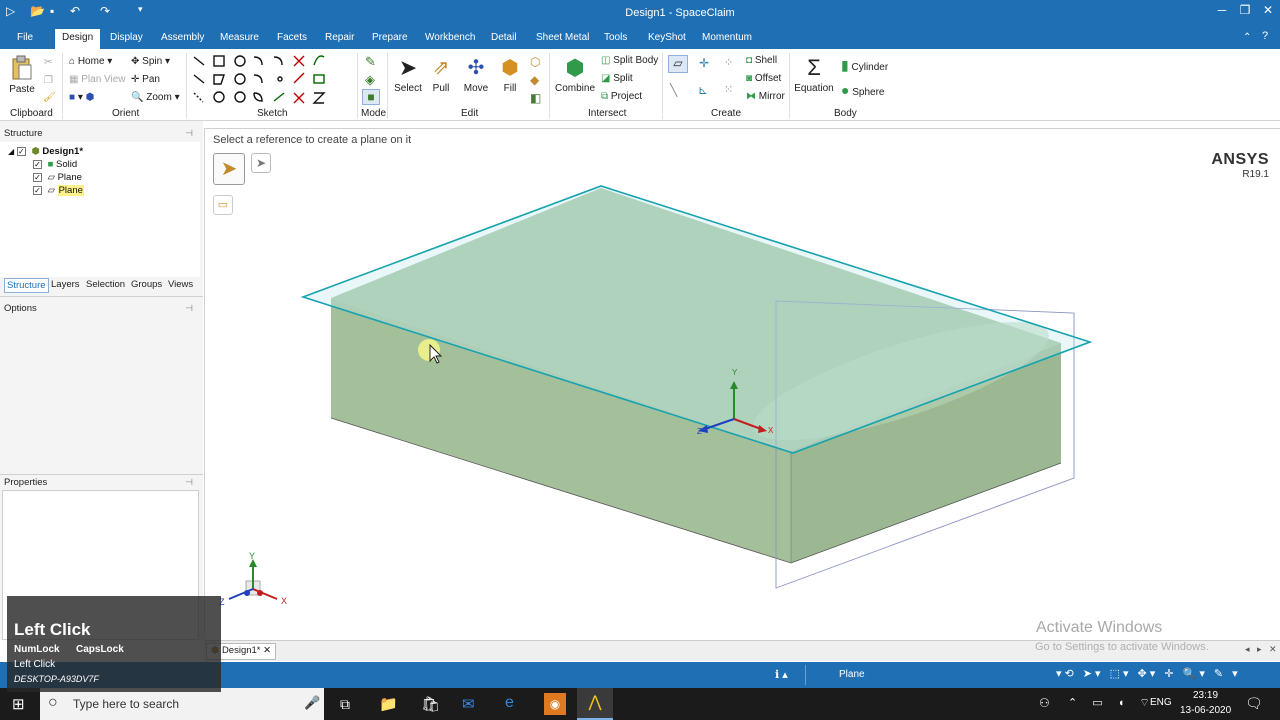 The width and height of the screenshot is (1280, 720). What do you see at coordinates (18, 704) in the screenshot?
I see `windows-start-icon: ⊞` at bounding box center [18, 704].